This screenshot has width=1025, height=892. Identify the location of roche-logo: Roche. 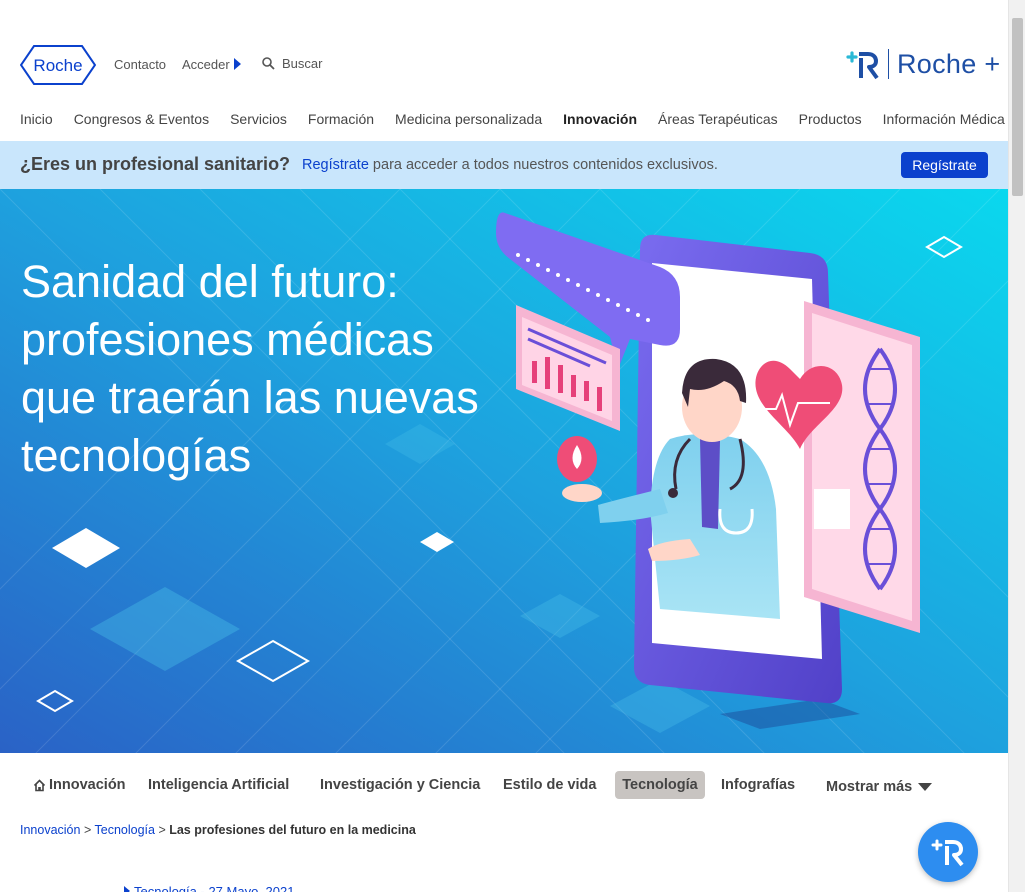
(58, 65).